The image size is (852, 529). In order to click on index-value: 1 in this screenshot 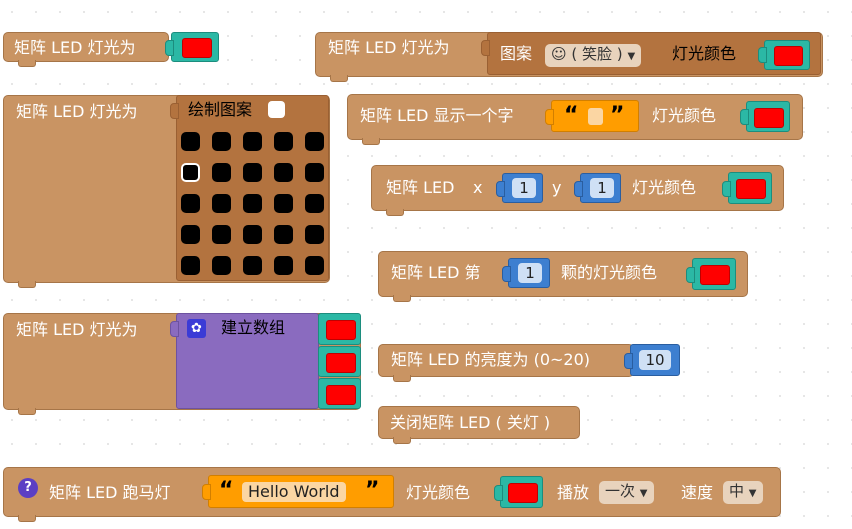, I will do `click(530, 273)`.